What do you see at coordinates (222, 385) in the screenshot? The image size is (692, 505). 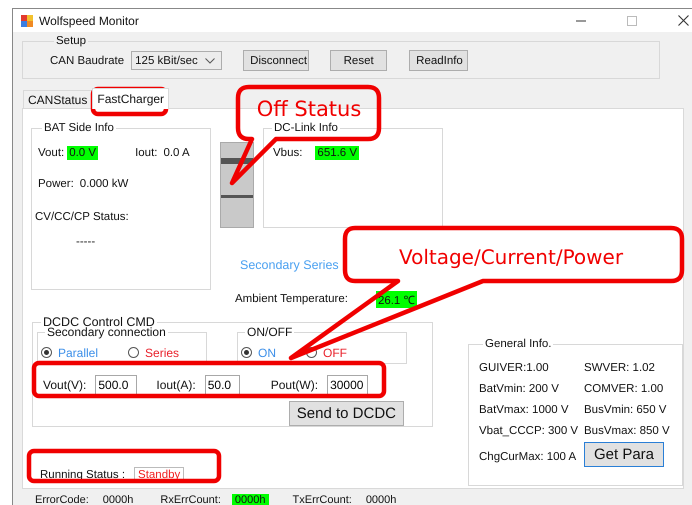 I see `input-field: 50.0` at bounding box center [222, 385].